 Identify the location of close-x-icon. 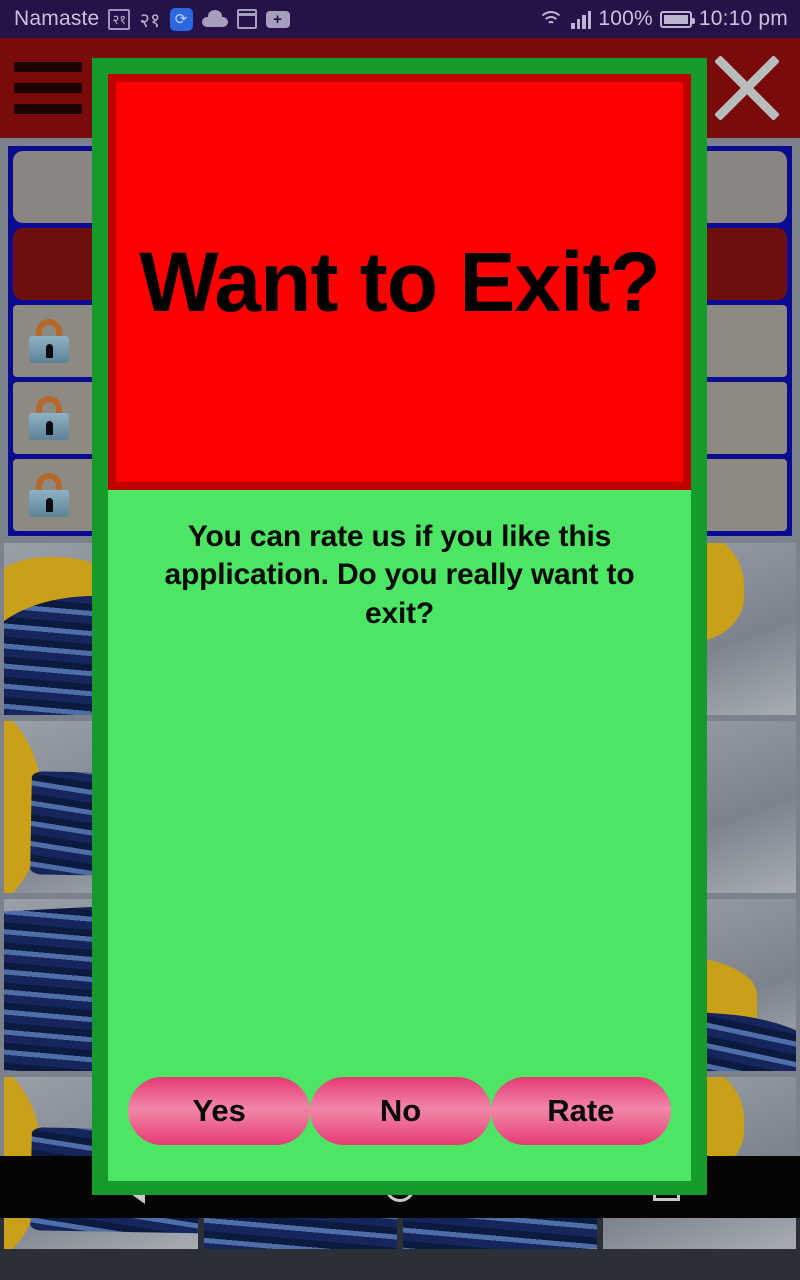
(747, 88).